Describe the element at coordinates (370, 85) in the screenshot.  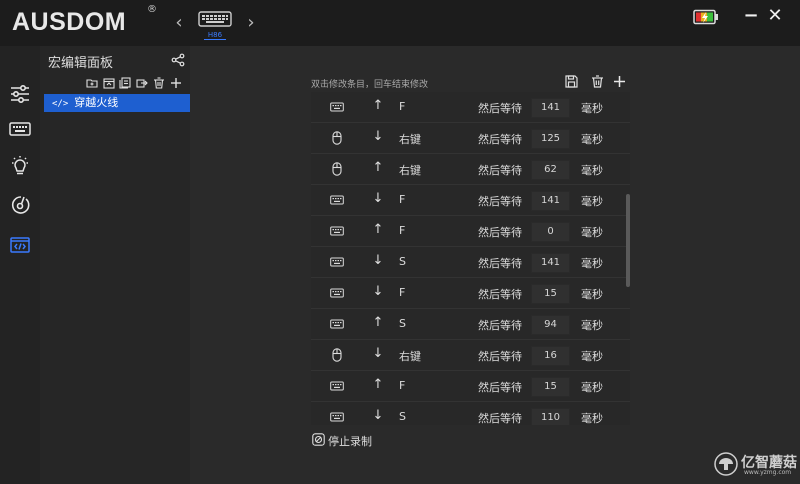
I see `edit-hint: 双击修改条目，回车结束修改` at that location.